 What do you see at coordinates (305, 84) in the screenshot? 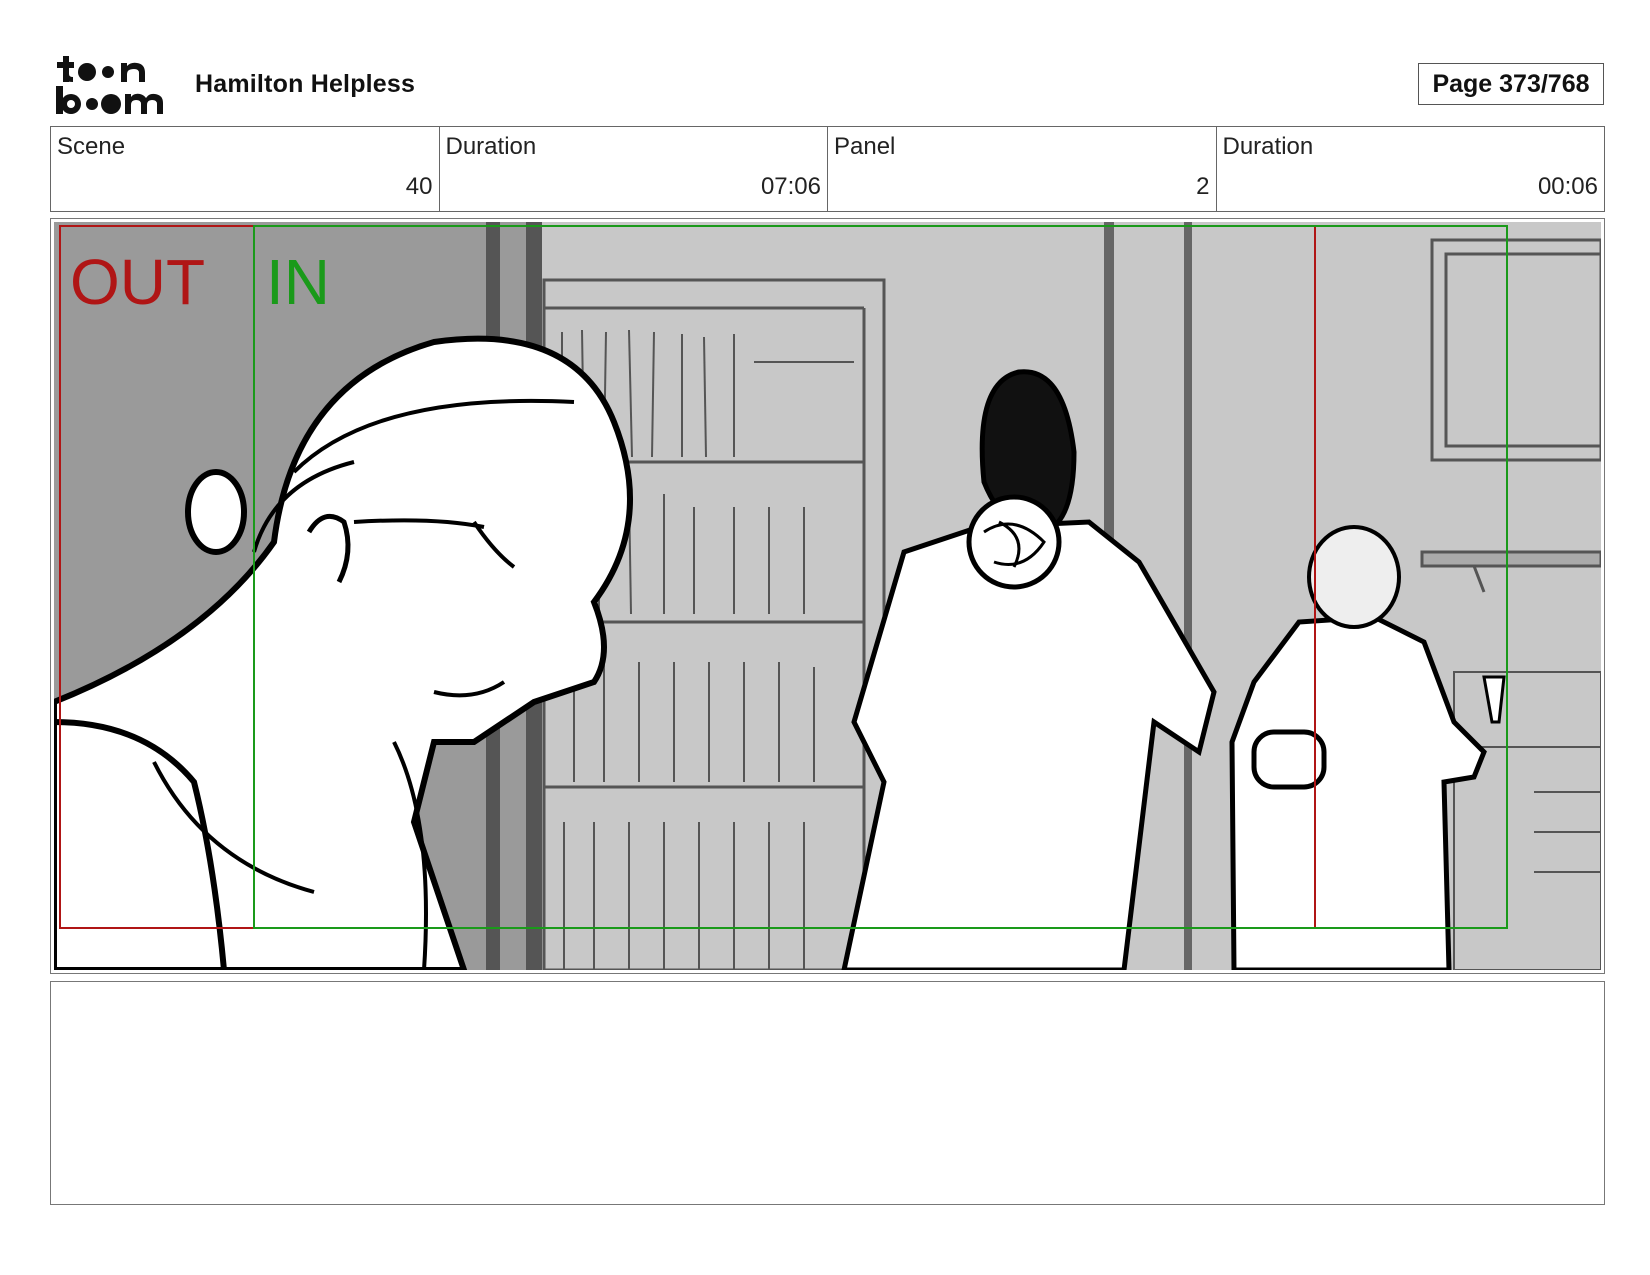
I see `project-title: Hamilton Helpless` at bounding box center [305, 84].